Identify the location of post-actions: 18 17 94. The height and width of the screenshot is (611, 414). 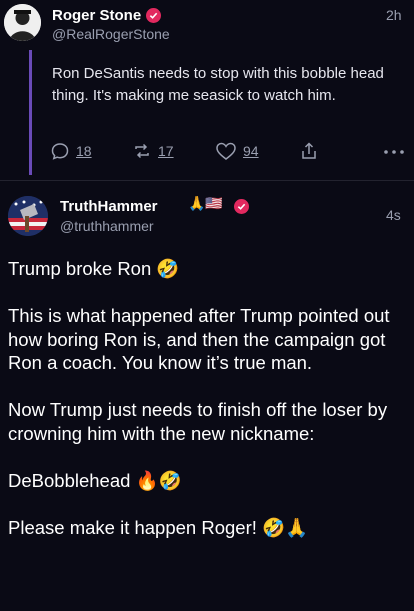
(228, 153).